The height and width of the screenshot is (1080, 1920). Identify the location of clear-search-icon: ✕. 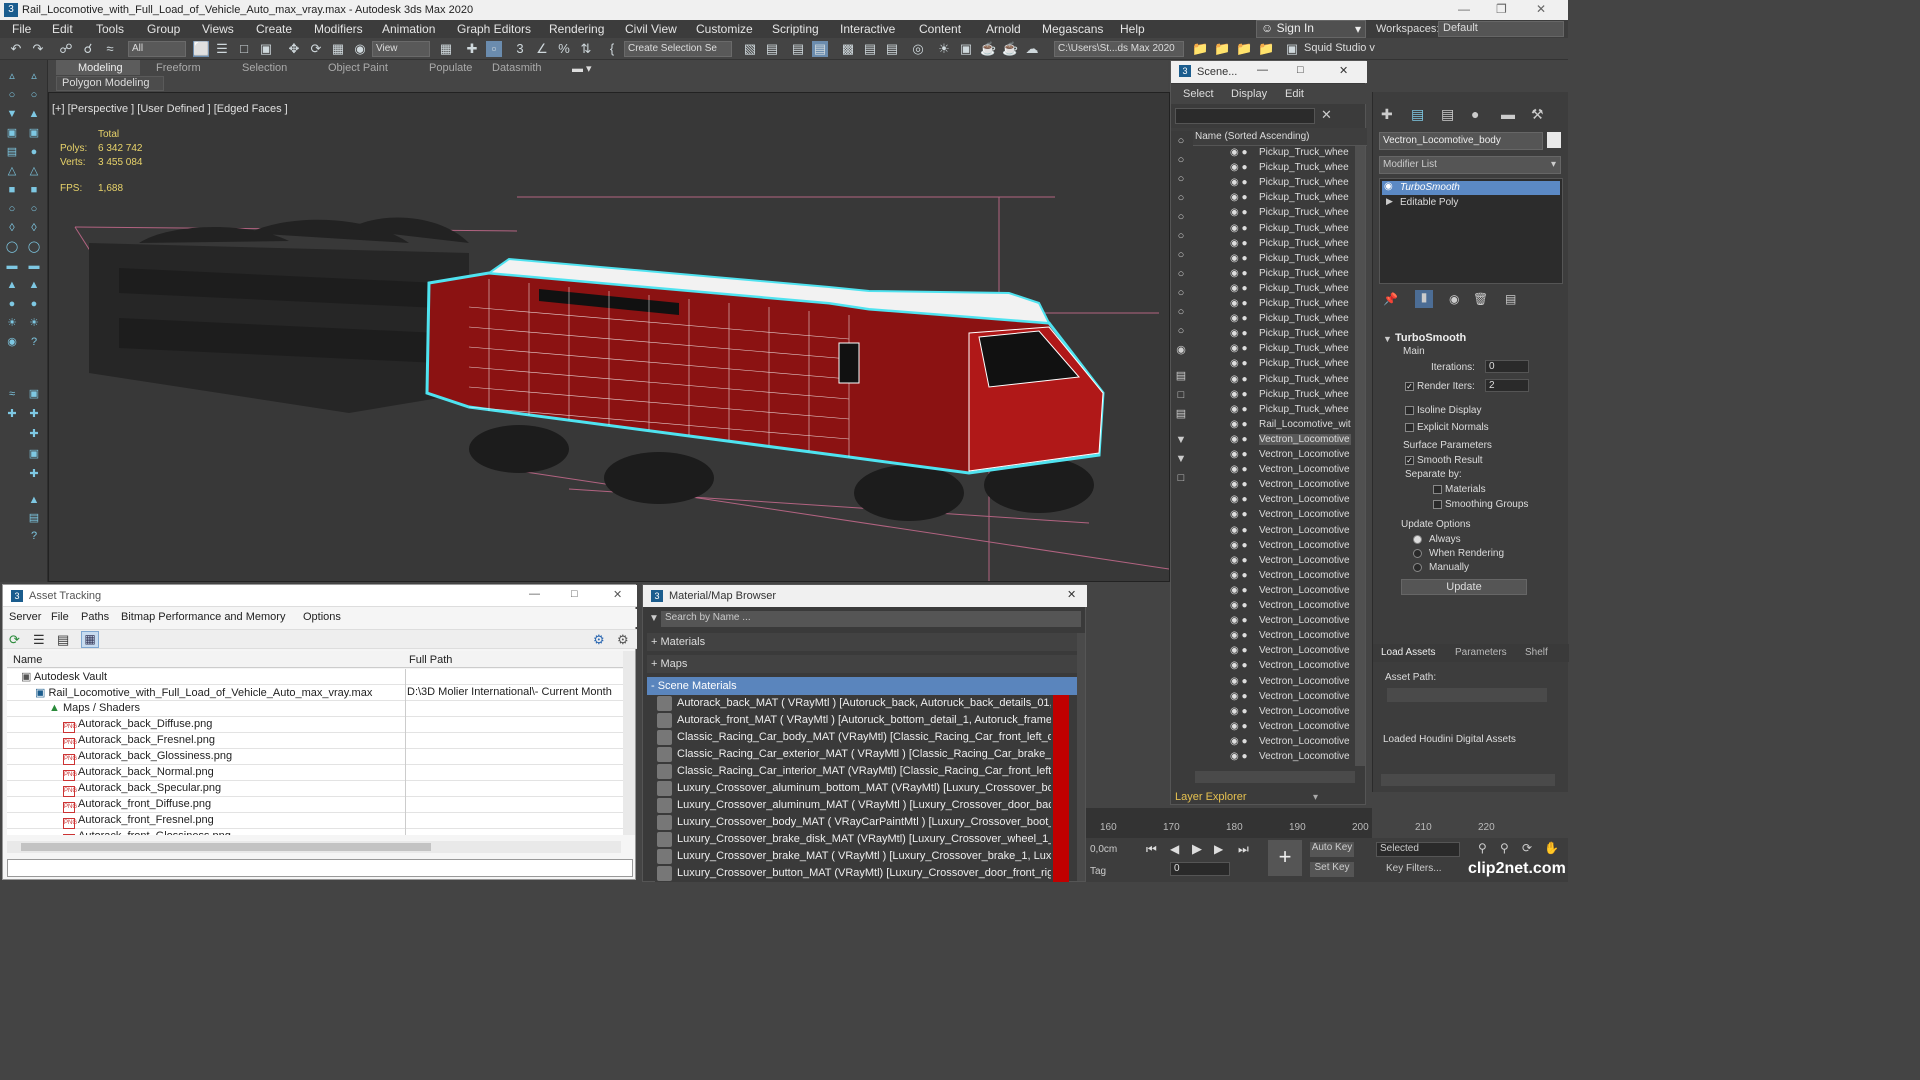
(1326, 115).